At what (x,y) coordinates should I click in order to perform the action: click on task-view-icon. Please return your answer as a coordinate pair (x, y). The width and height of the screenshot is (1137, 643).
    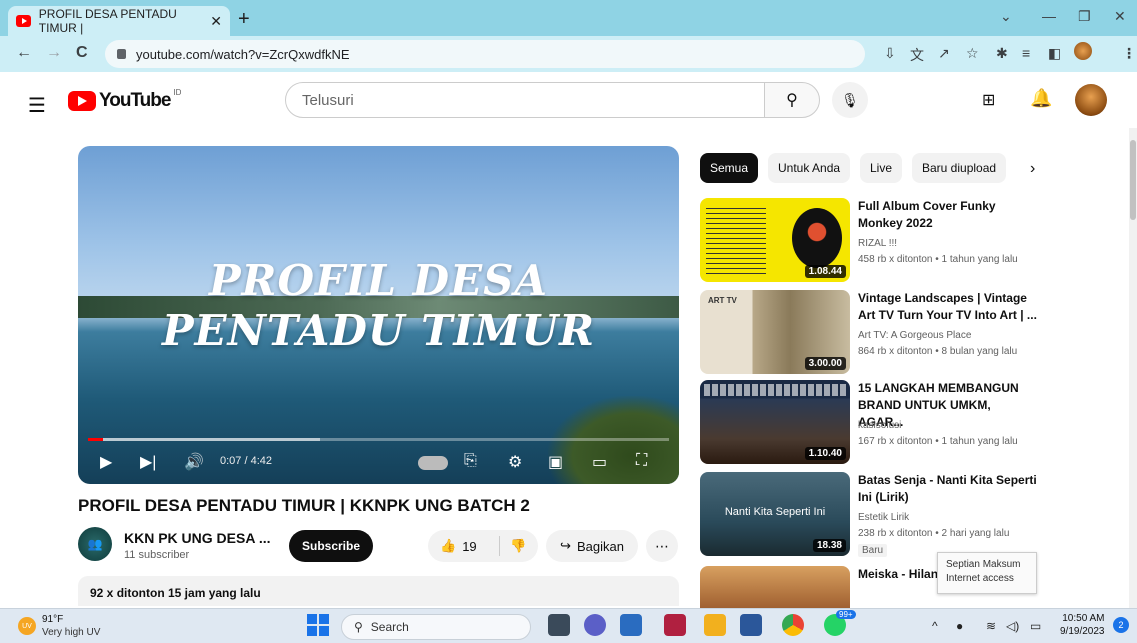
    Looking at the image, I should click on (559, 625).